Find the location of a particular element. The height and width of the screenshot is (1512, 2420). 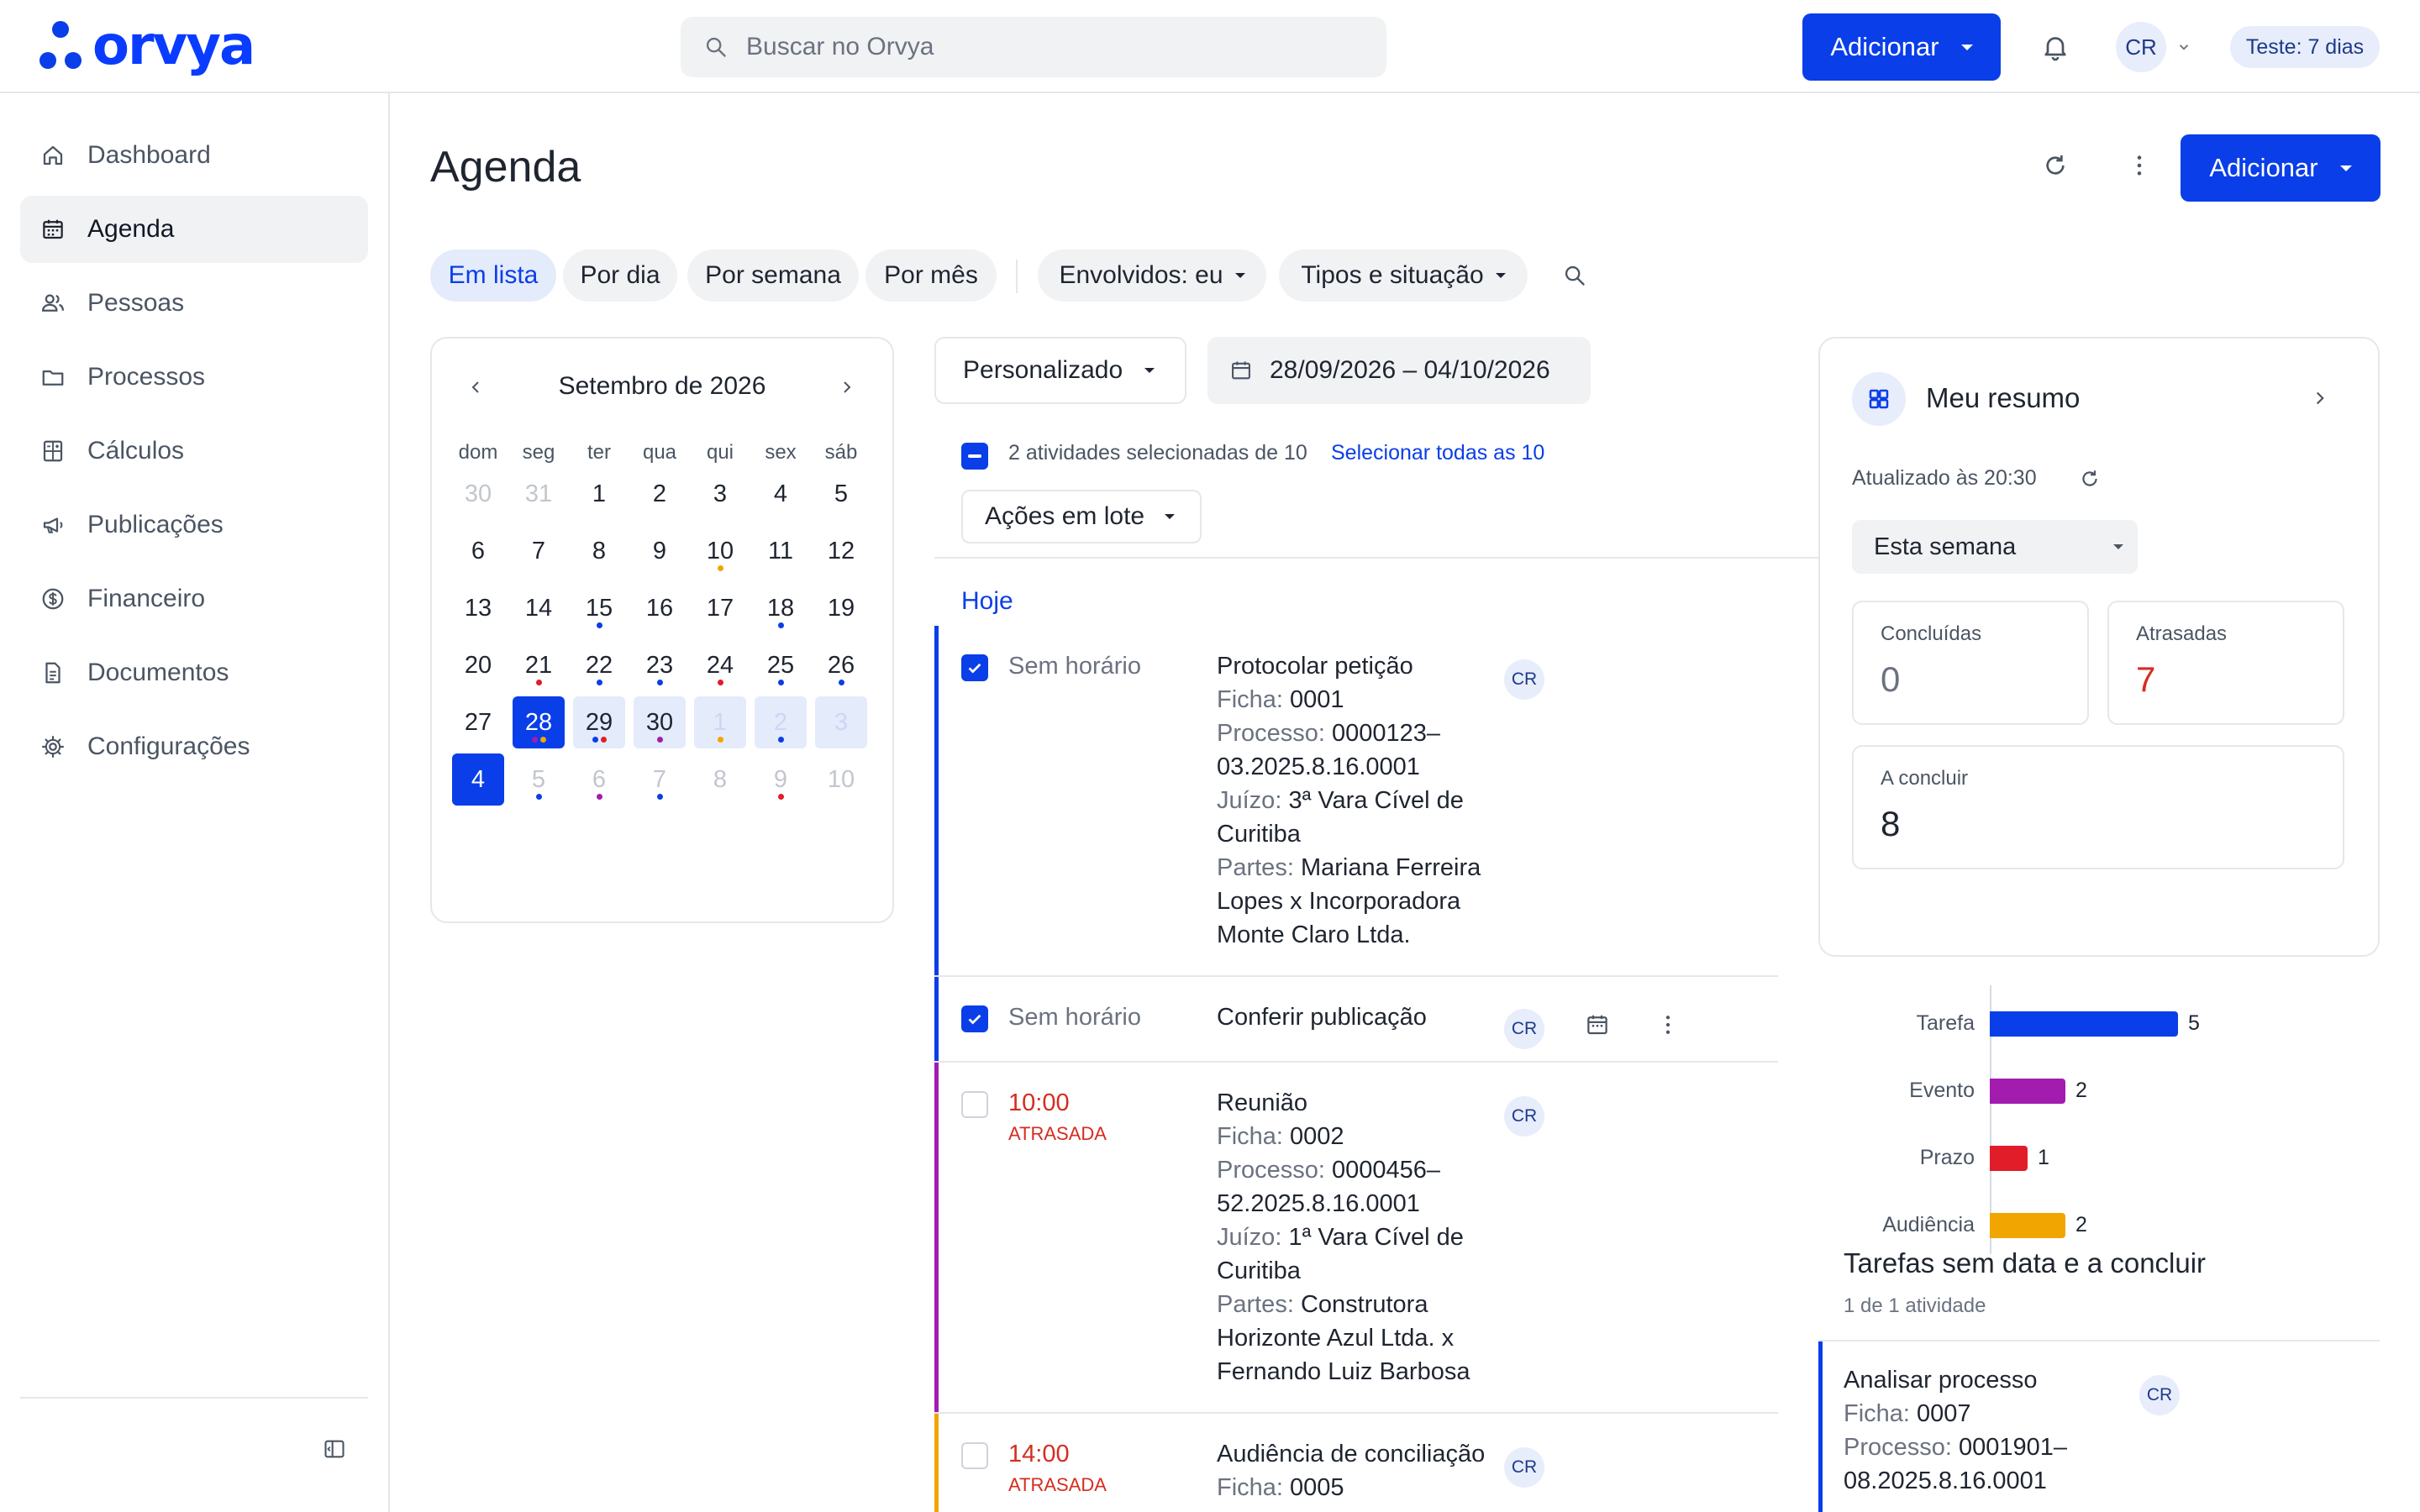

calendar-day: 24 is located at coordinates (720, 665).